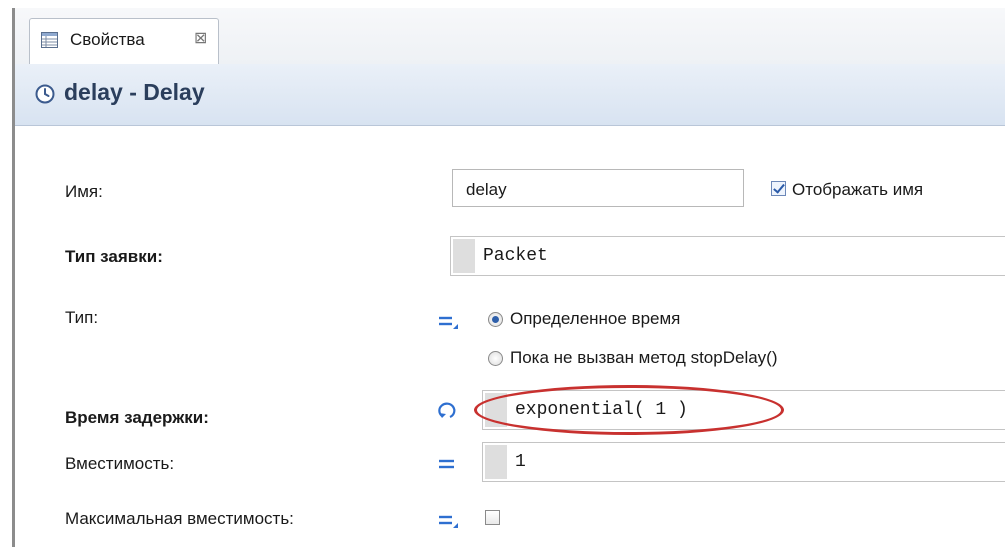 This screenshot has width=1005, height=547. I want to click on dynamic-value-icon, so click(447, 411).